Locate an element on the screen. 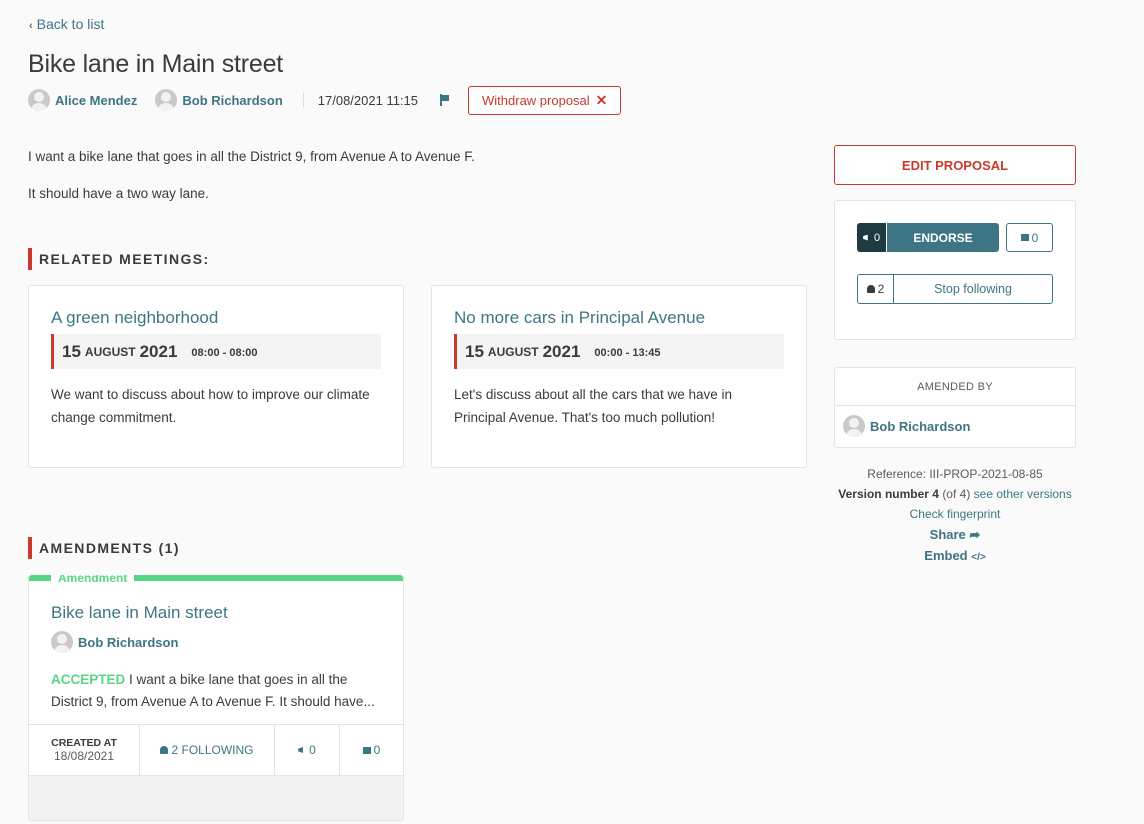 This screenshot has width=1144, height=824. reference: Reference: III-PROP-2021-08-85 is located at coordinates (955, 474).